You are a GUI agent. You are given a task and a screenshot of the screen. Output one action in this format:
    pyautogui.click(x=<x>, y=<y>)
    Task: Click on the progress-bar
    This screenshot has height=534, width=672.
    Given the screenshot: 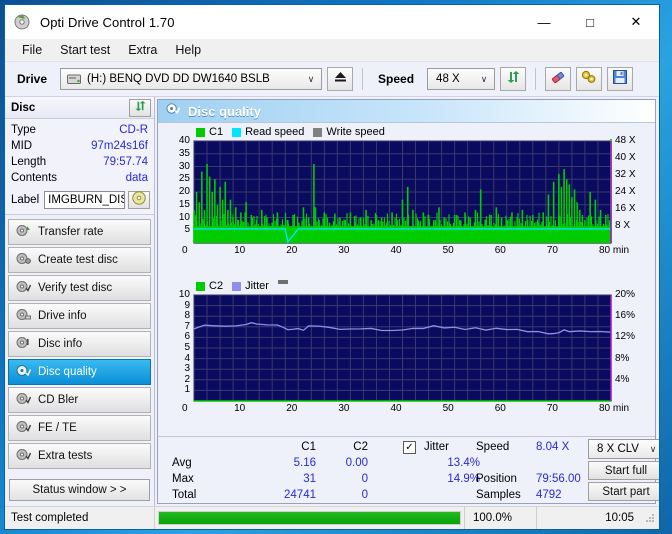 What is the action you would take?
    pyautogui.click(x=310, y=518)
    